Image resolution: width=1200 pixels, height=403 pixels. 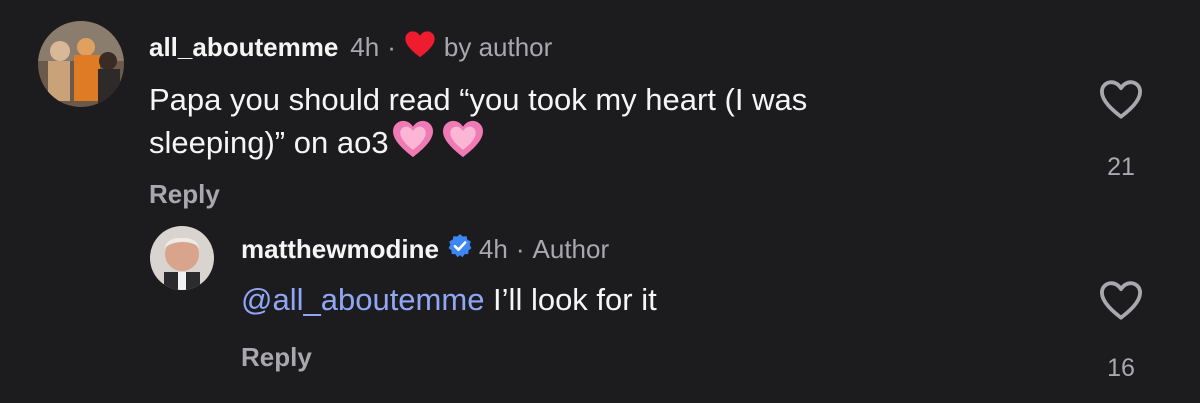 I want to click on like-area: 21, so click(x=1121, y=130).